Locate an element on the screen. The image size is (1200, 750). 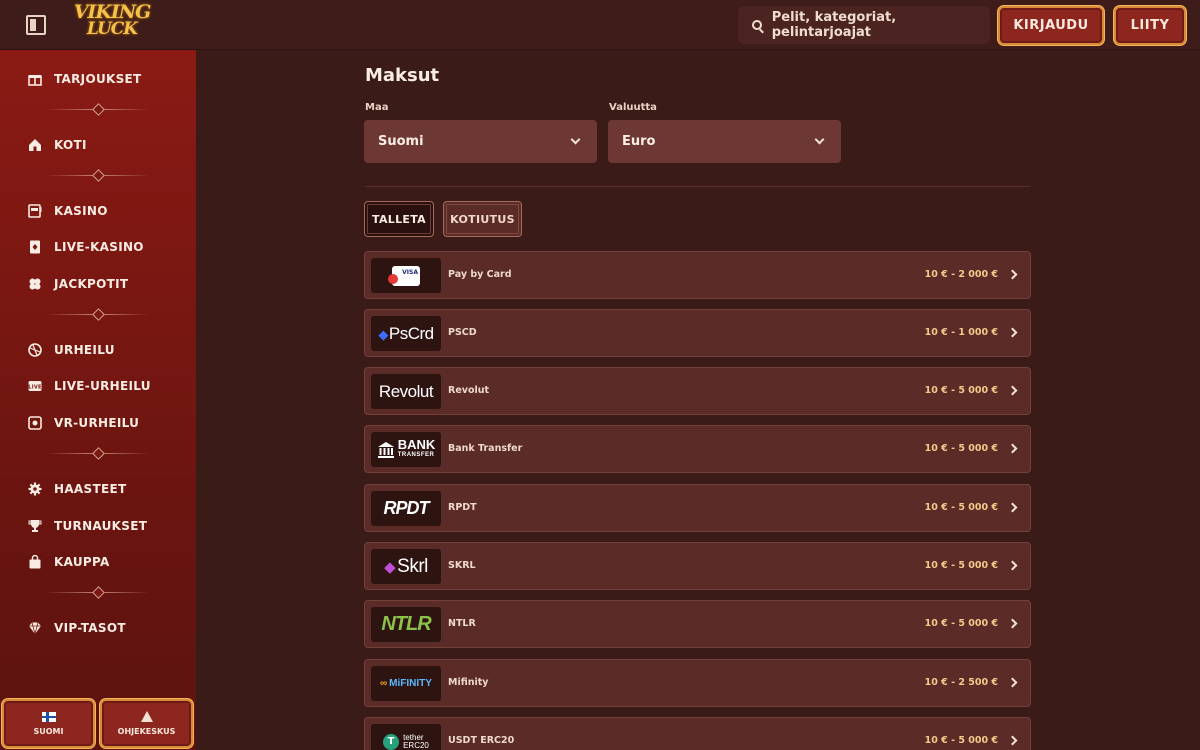
currency-value: Euro is located at coordinates (639, 141).